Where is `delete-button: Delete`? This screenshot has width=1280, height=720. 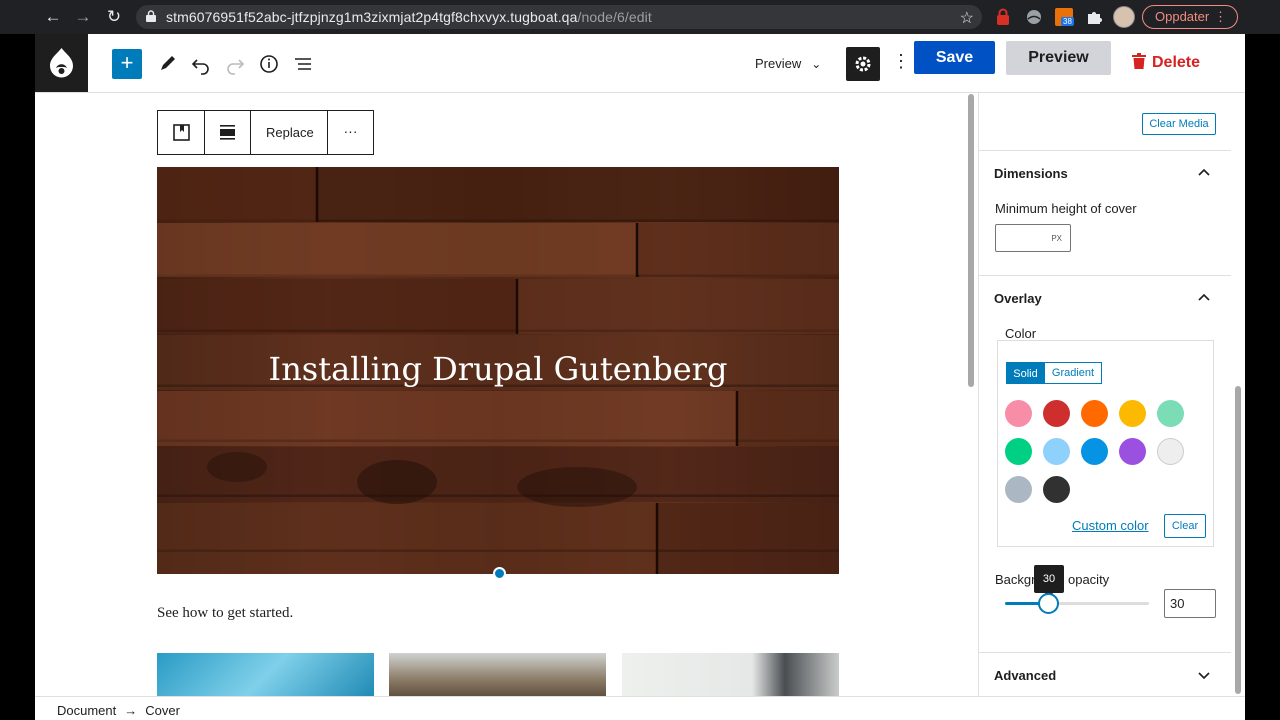
delete-button: Delete is located at coordinates (1166, 62).